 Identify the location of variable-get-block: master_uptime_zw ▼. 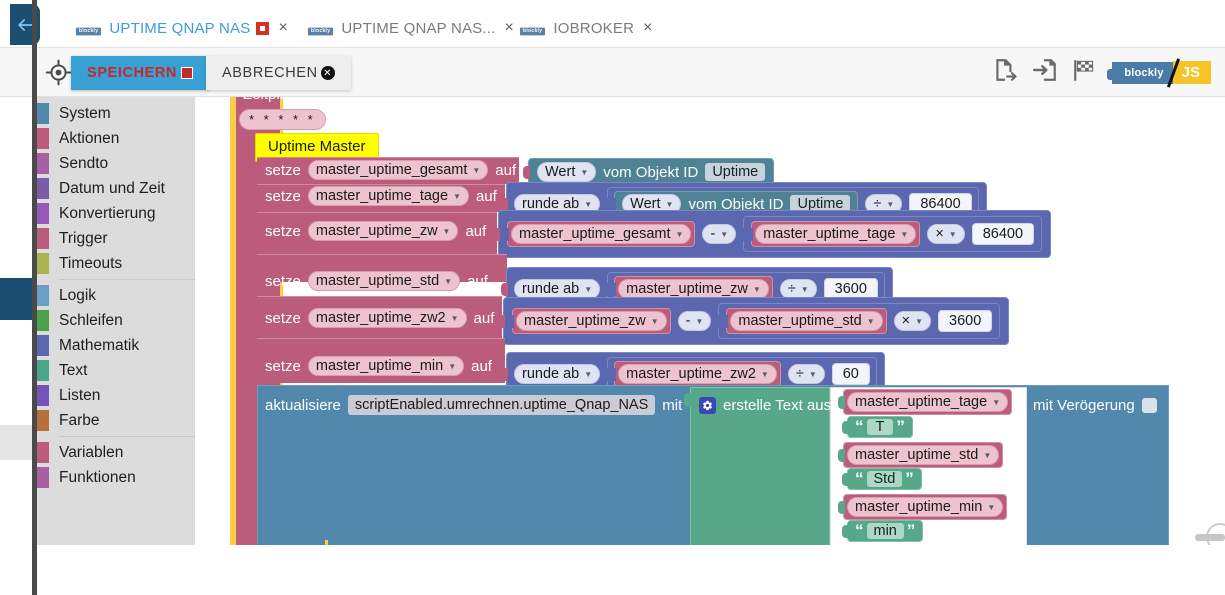
(589, 321).